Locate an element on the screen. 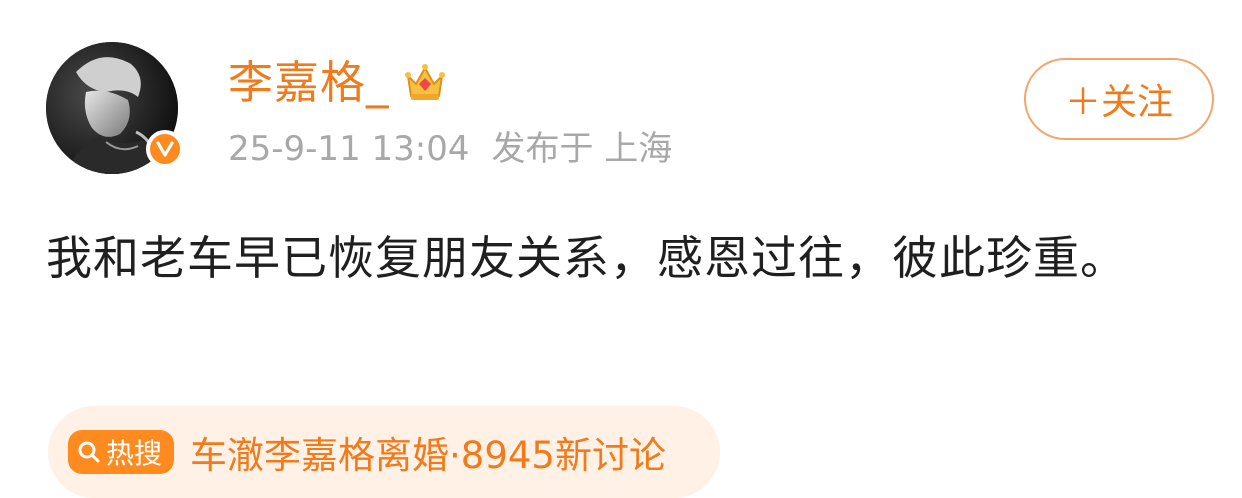  verified-v-icon is located at coordinates (165, 149).